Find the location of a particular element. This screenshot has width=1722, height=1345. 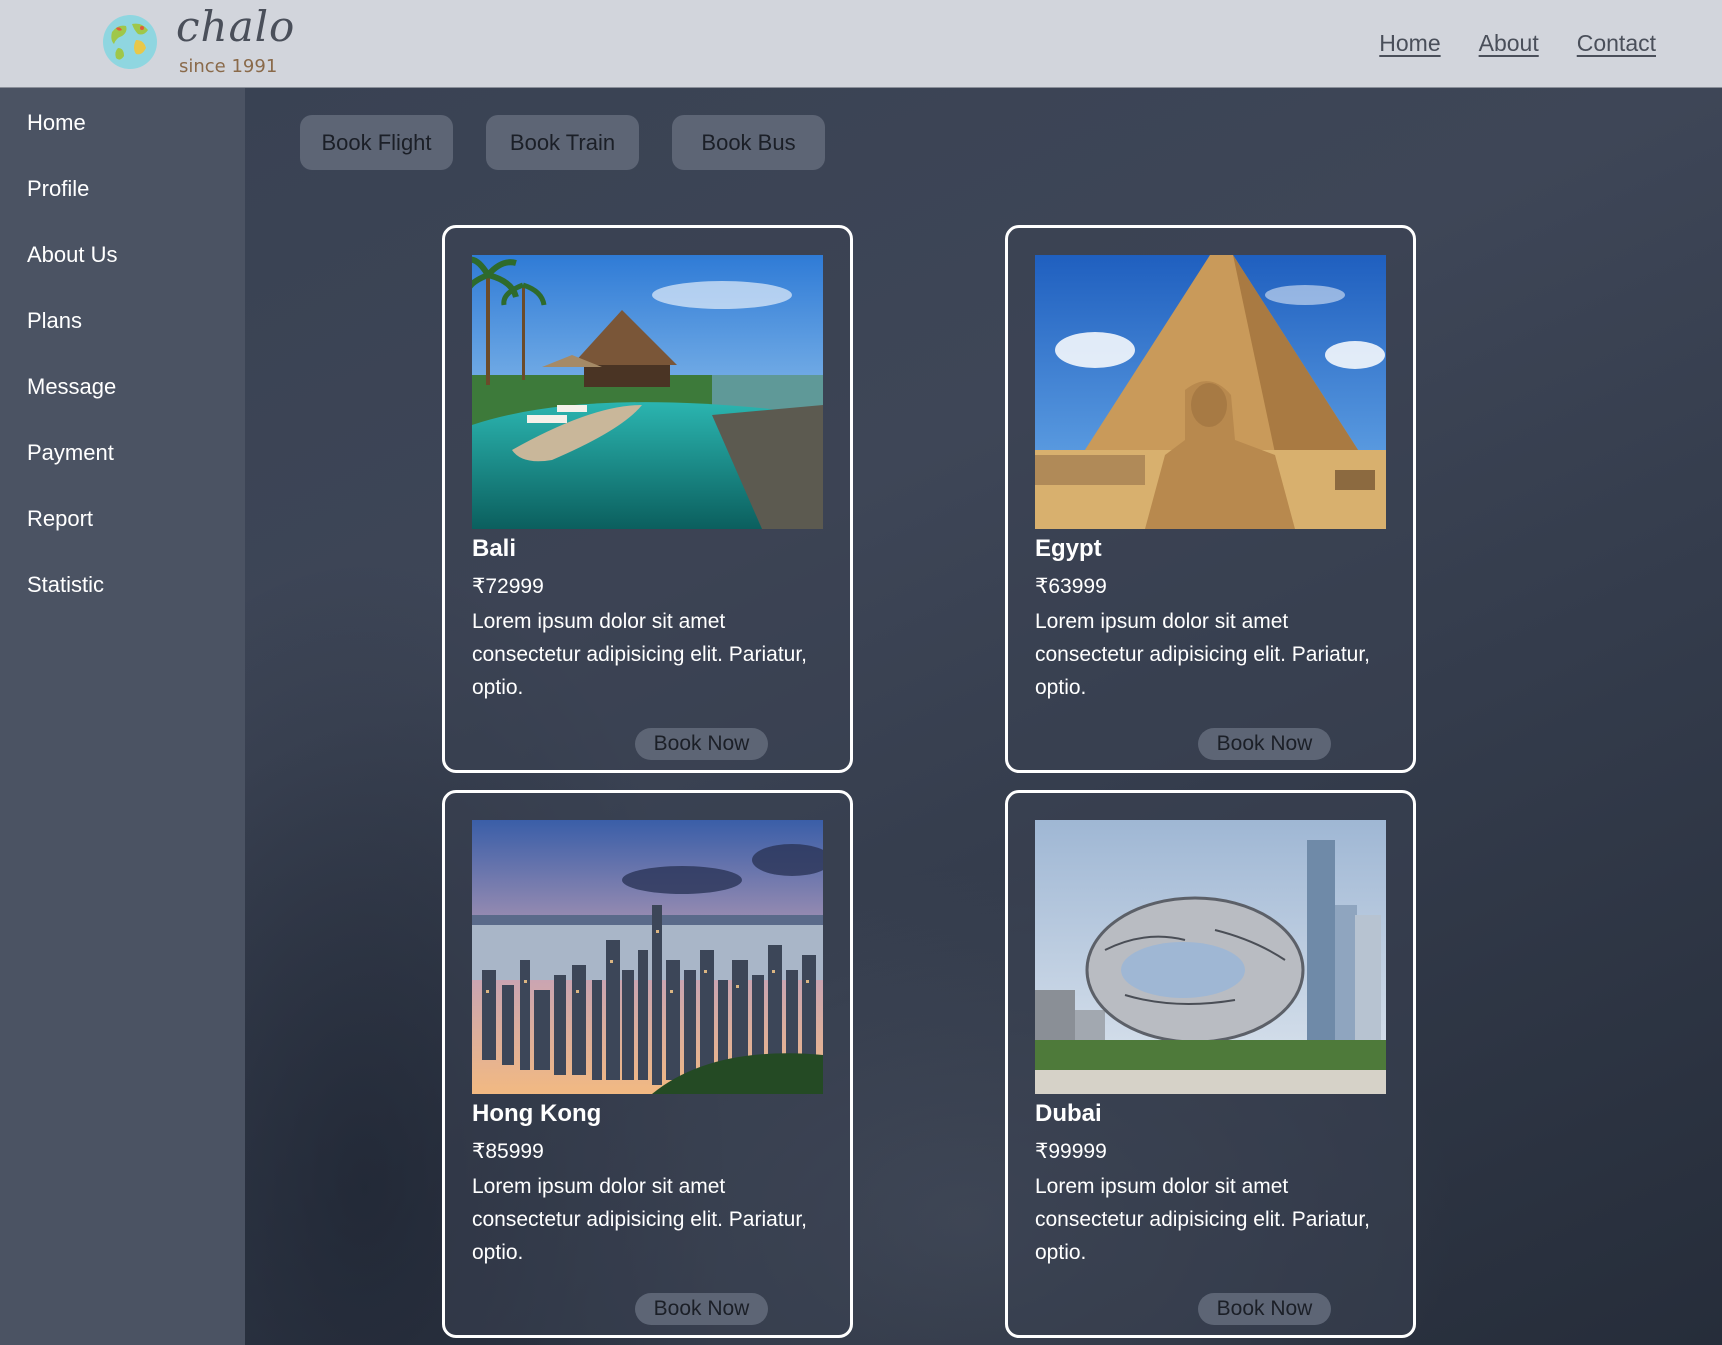

book-train-button: Book Train is located at coordinates (562, 142).